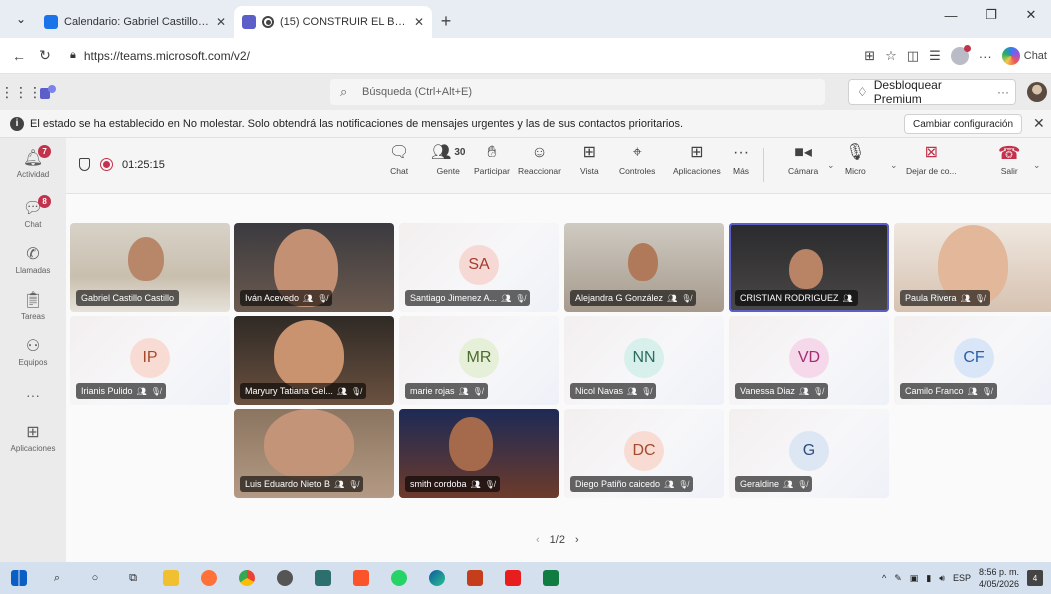  Describe the element at coordinates (150, 360) in the screenshot. I see `participant-tile: IP Irianis Pulido 👥︎ 🎙︎̸` at that location.